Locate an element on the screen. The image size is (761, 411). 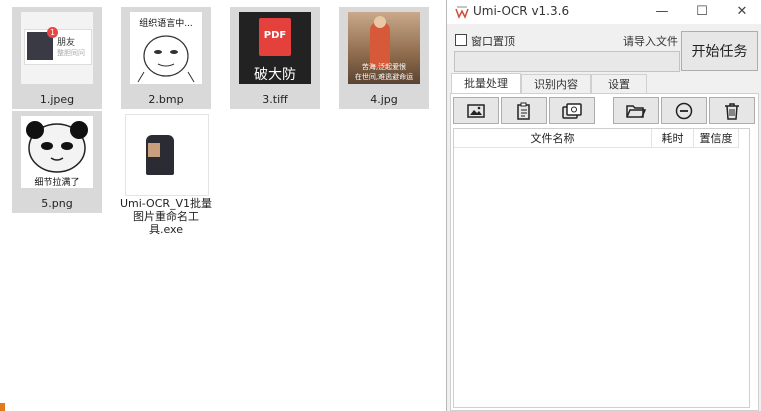
app-logo-icon is located at coordinates (462, 12).